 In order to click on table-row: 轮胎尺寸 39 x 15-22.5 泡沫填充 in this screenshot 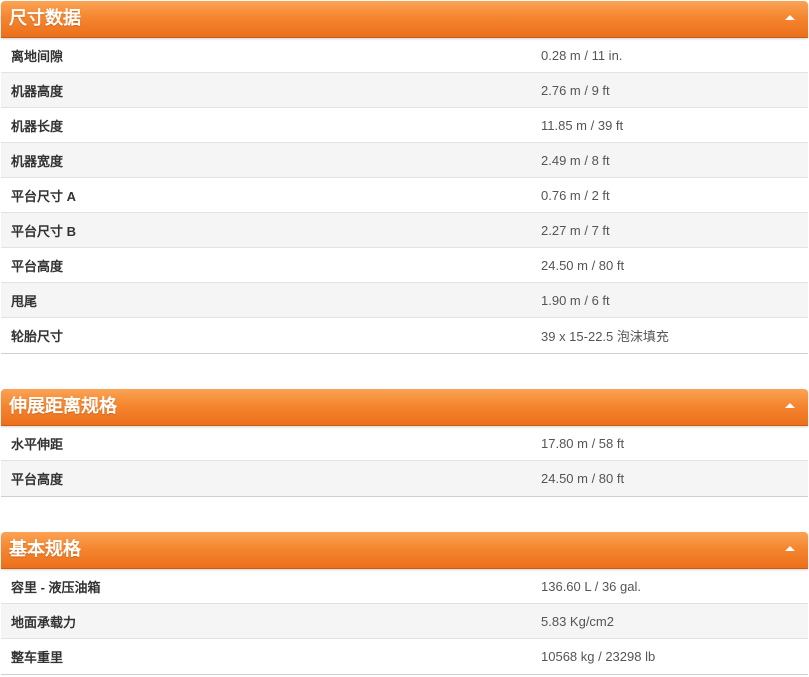, I will do `click(404, 335)`.